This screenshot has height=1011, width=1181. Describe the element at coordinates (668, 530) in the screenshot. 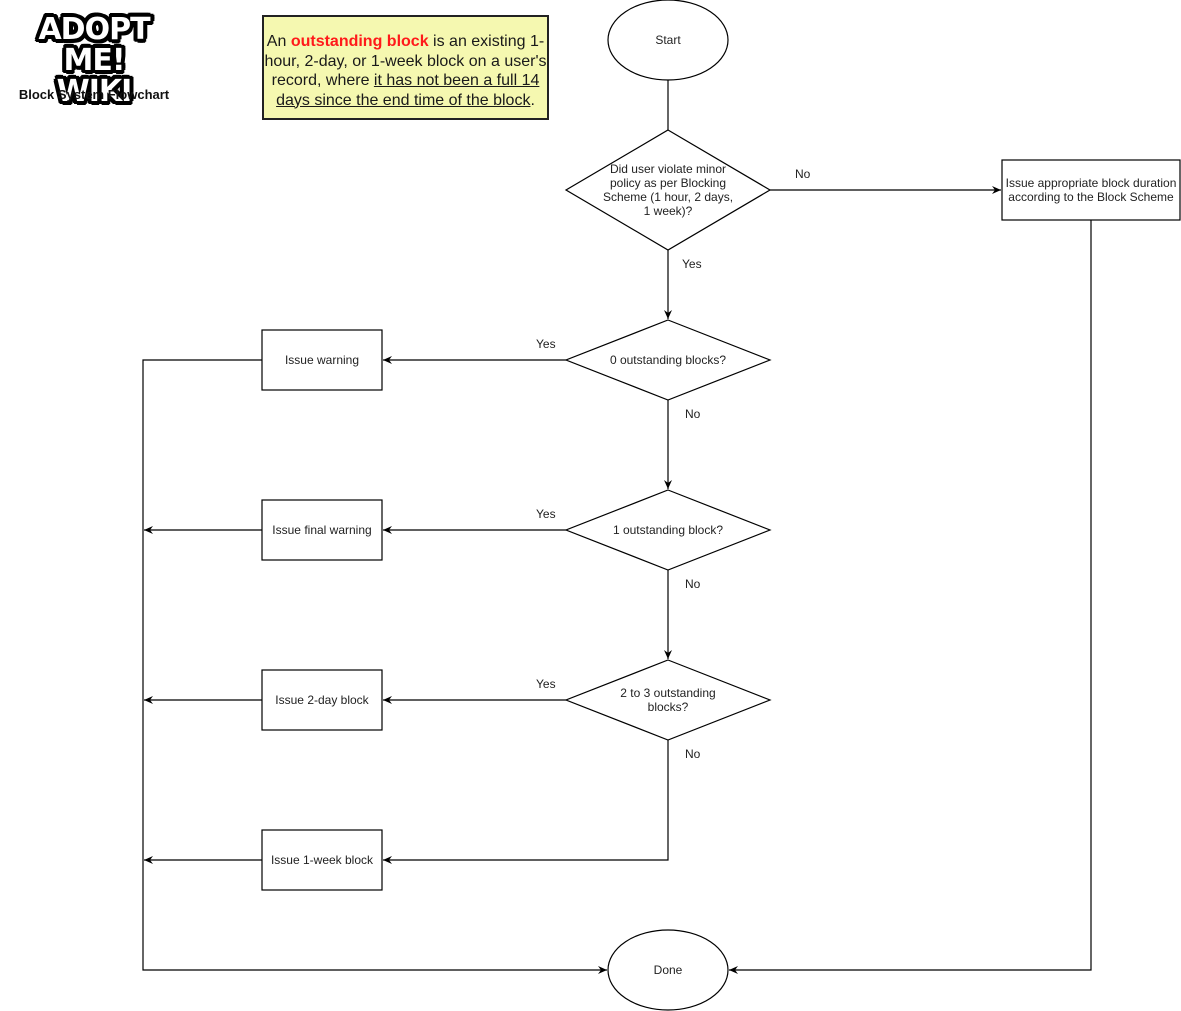

I see `decision-1-block-label: 1 outstanding block?` at that location.